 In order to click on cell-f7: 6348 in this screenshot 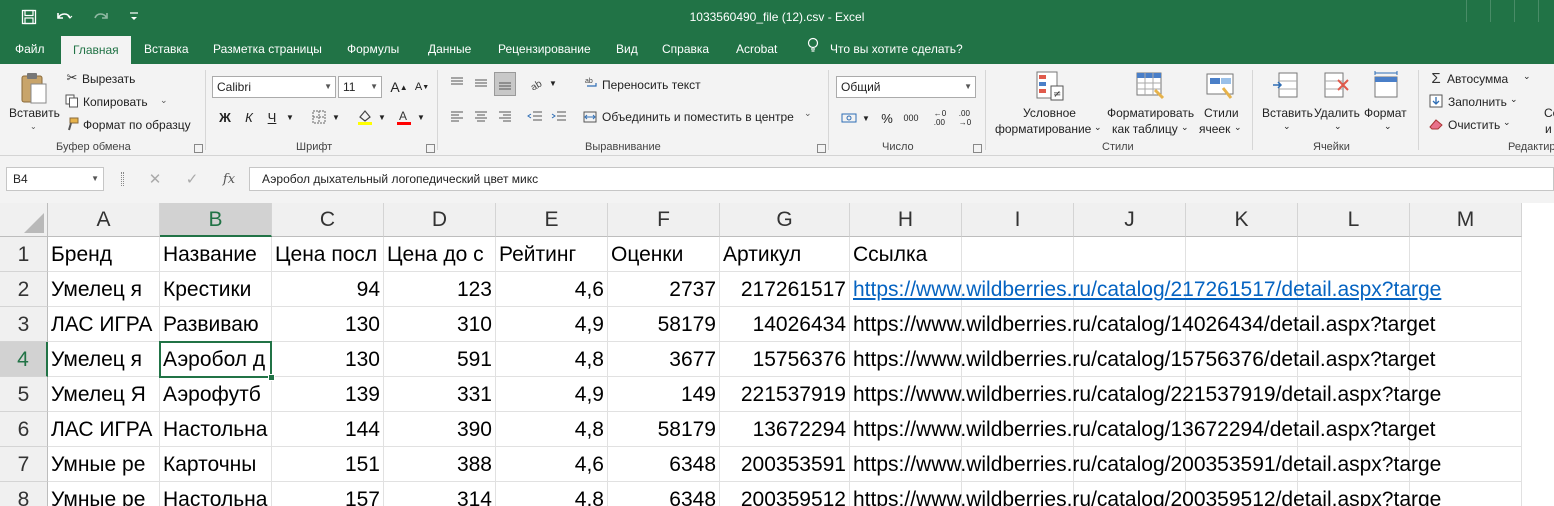, I will do `click(664, 464)`.